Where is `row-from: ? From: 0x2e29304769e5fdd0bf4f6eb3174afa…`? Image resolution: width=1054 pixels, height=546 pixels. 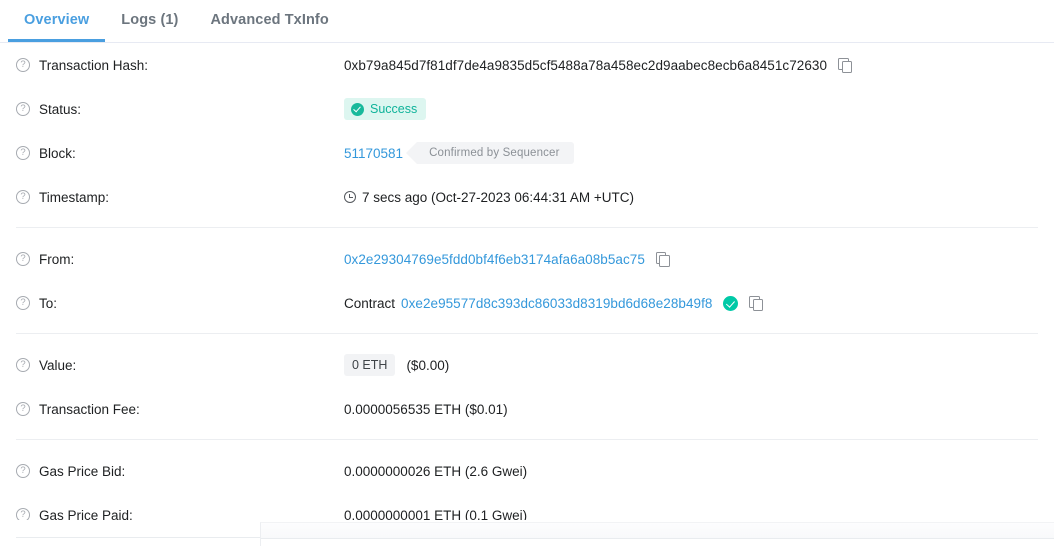
row-from: ? From: 0x2e29304769e5fdd0bf4f6eb3174afa… is located at coordinates (527, 259).